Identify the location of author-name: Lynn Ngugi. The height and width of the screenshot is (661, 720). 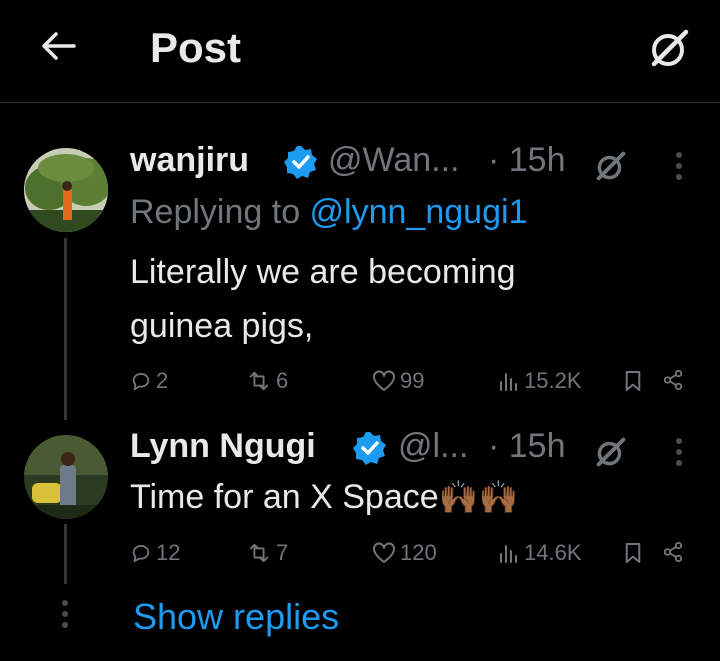
(223, 446).